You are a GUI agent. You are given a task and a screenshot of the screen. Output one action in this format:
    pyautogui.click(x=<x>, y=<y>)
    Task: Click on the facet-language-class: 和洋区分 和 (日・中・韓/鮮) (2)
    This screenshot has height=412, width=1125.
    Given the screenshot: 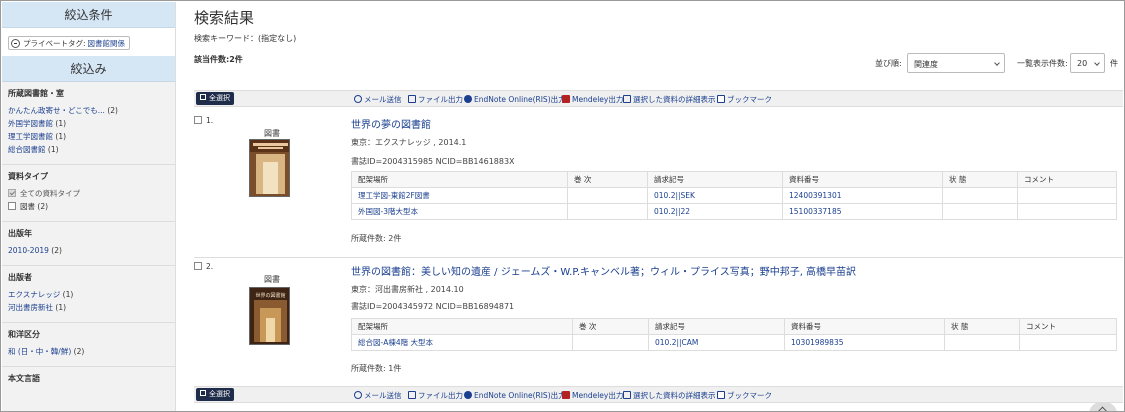 What is the action you would take?
    pyautogui.click(x=88, y=345)
    